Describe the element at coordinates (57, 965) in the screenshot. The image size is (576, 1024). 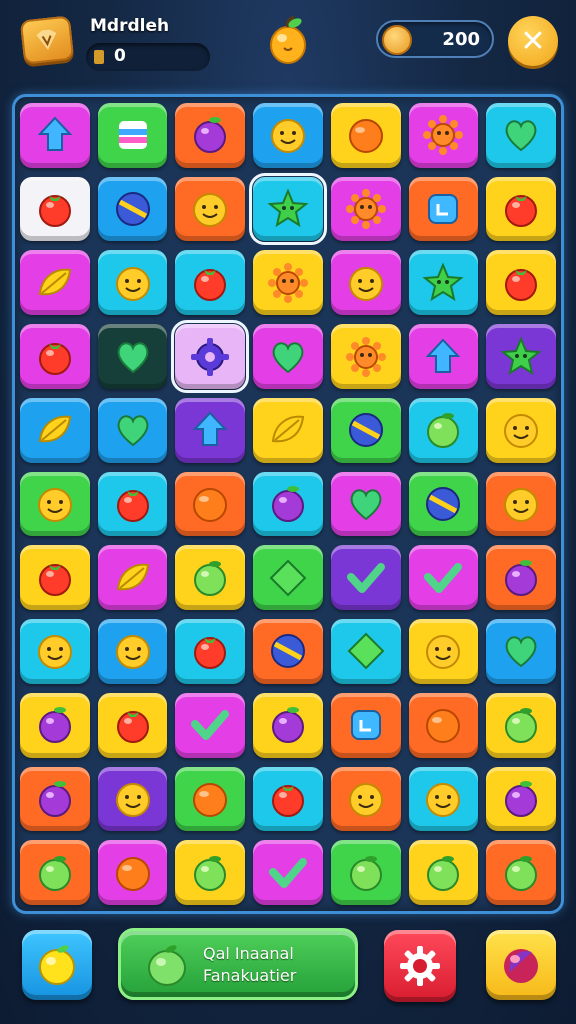
I see `lemon-booster-button` at that location.